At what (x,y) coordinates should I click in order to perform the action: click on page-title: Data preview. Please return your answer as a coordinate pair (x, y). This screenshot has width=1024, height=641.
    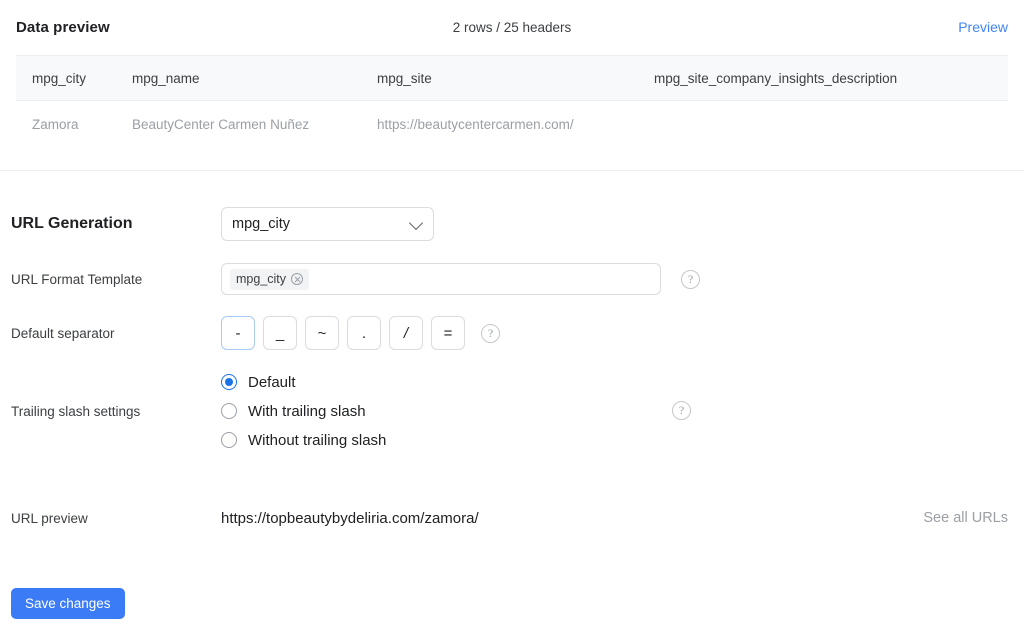
    Looking at the image, I should click on (63, 27).